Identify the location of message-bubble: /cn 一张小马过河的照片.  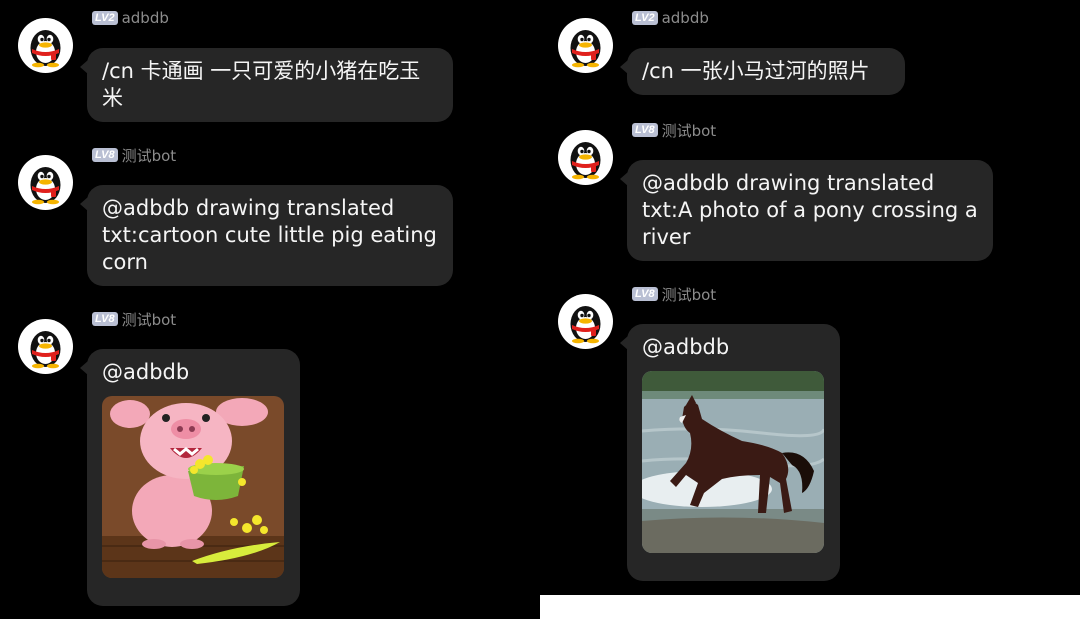
(762, 71).